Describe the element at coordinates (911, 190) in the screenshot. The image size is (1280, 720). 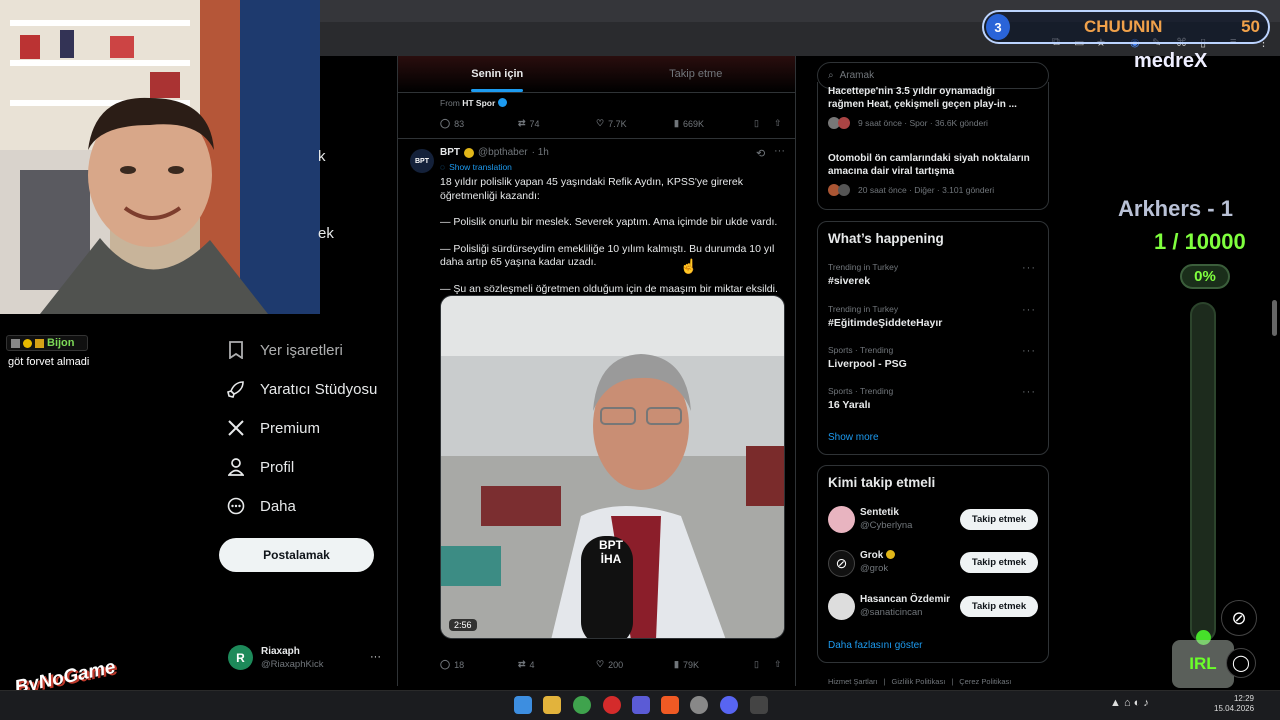
I see `news-meta-row: 20 saat önce · Diğer · 3.101 gönderi` at that location.